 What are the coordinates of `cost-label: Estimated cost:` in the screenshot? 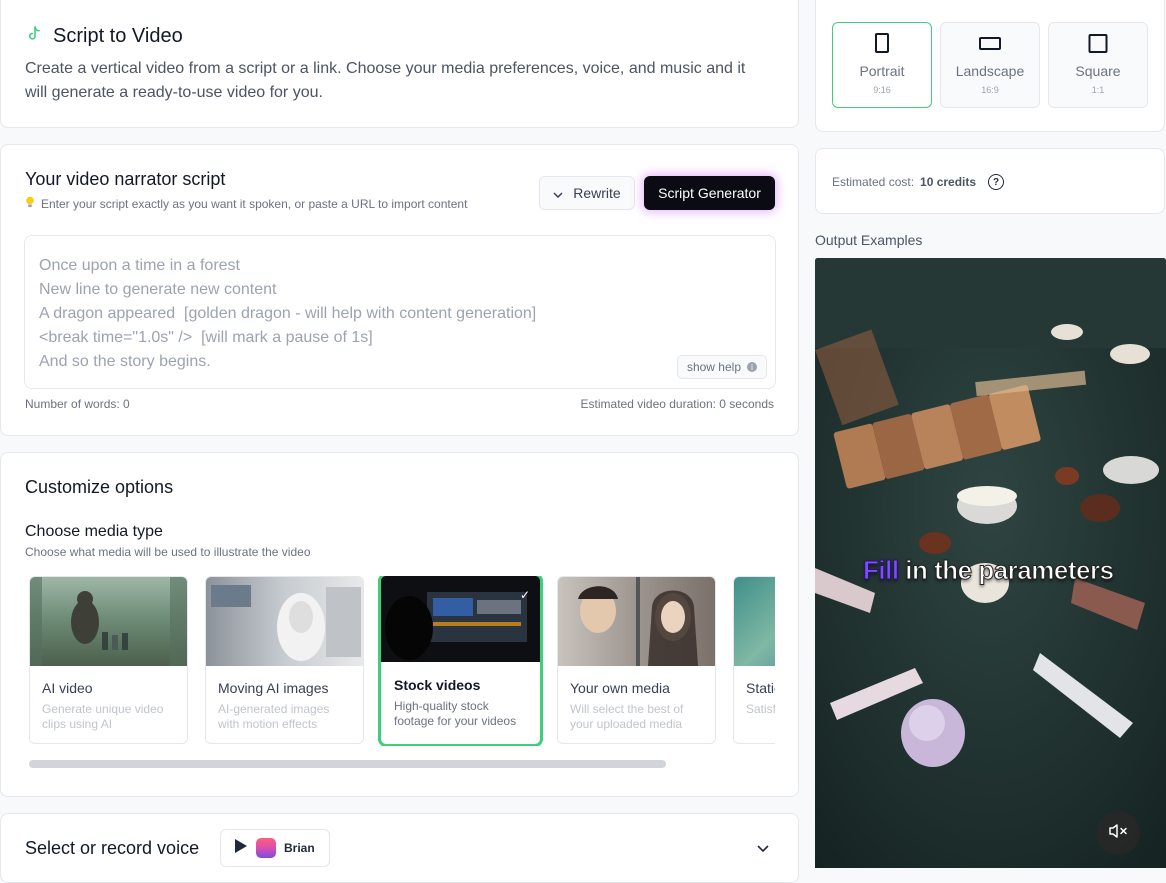 It's located at (873, 182).